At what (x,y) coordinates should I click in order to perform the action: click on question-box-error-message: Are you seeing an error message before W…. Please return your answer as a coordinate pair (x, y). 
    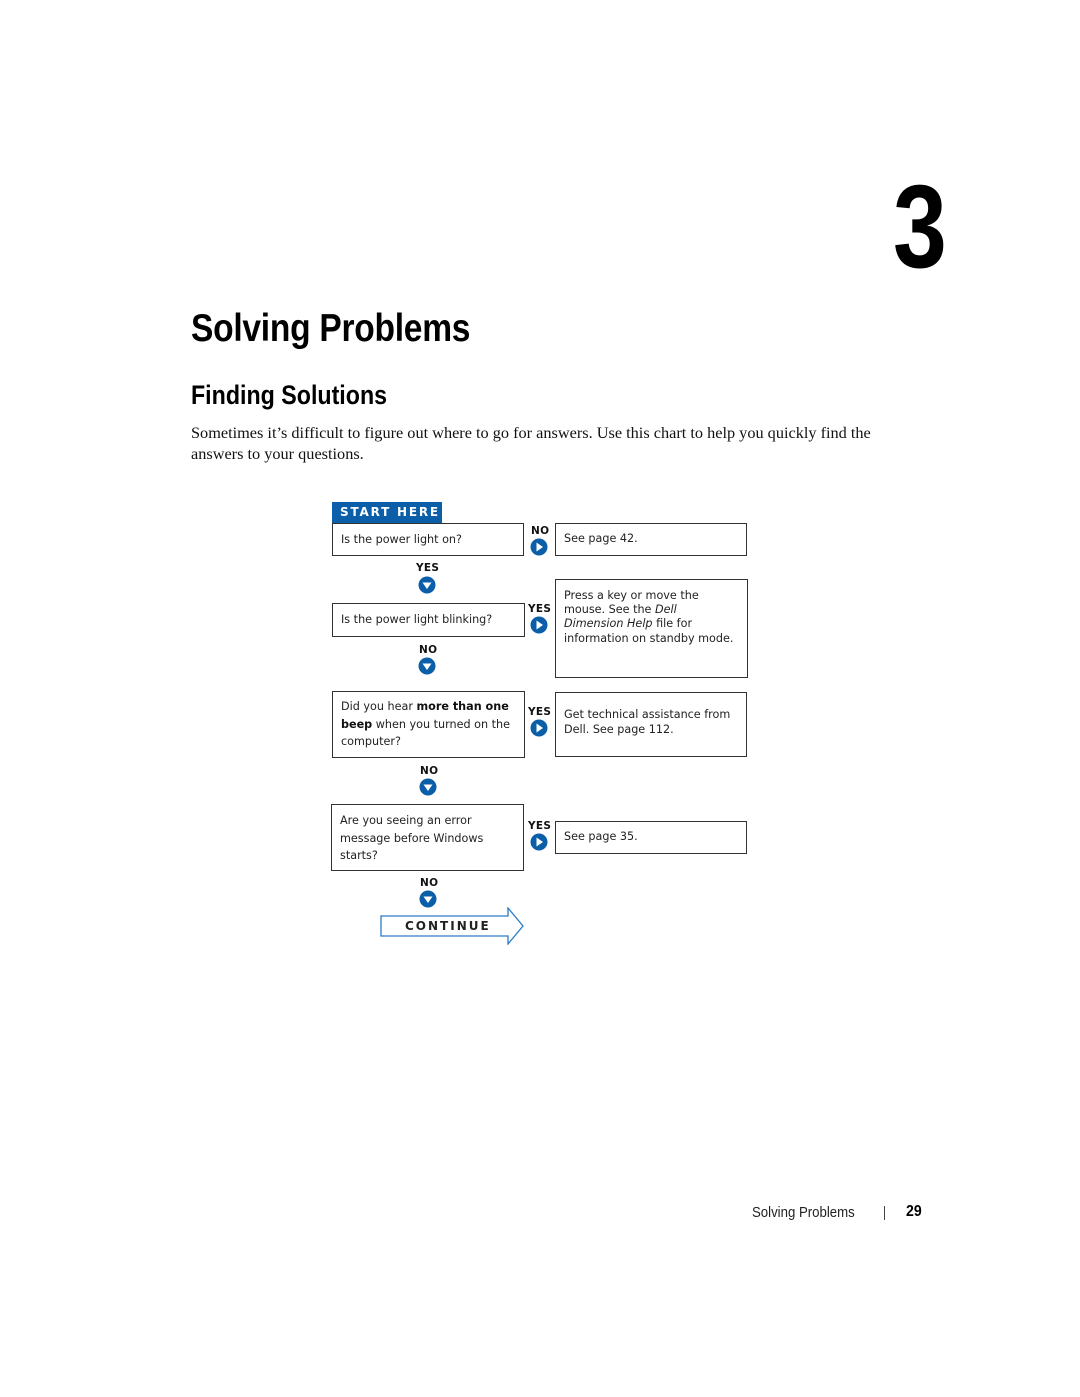
    Looking at the image, I should click on (427, 837).